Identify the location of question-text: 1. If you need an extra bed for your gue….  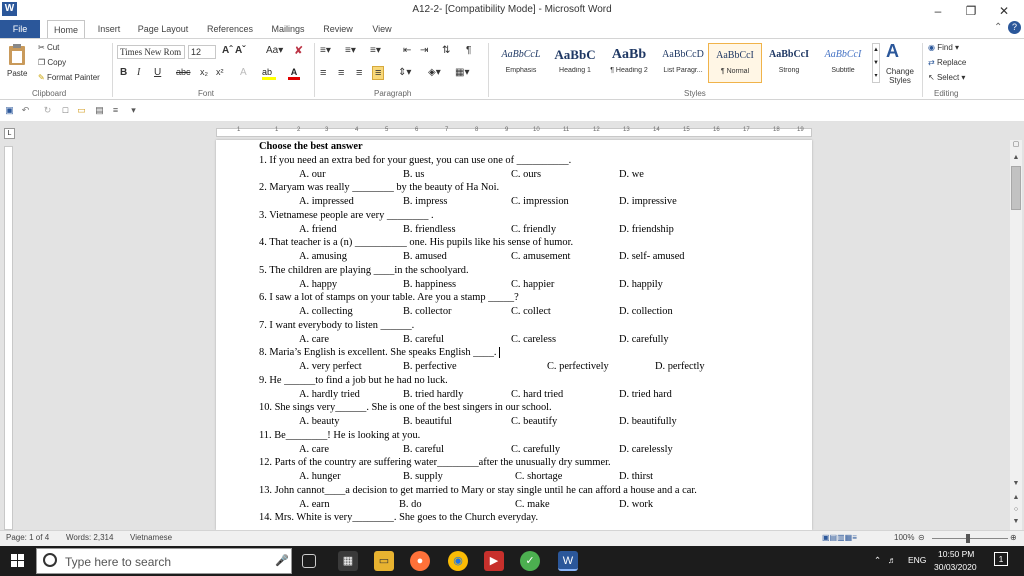
(529, 161).